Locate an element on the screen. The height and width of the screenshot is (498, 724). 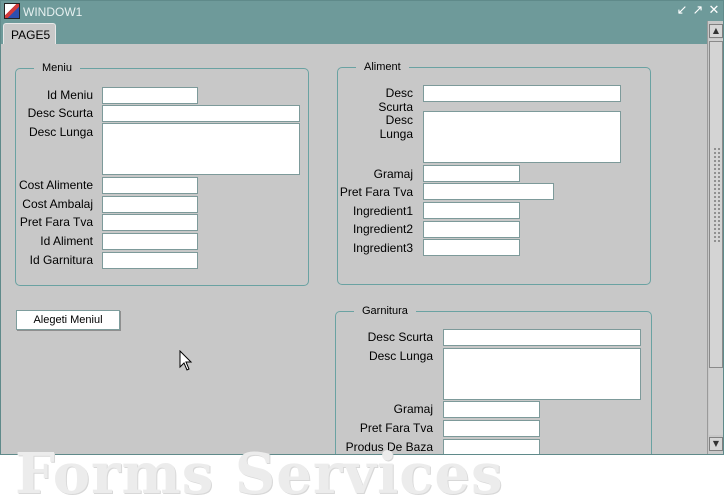
meniu-pret-fara-tva-field is located at coordinates (150, 222).